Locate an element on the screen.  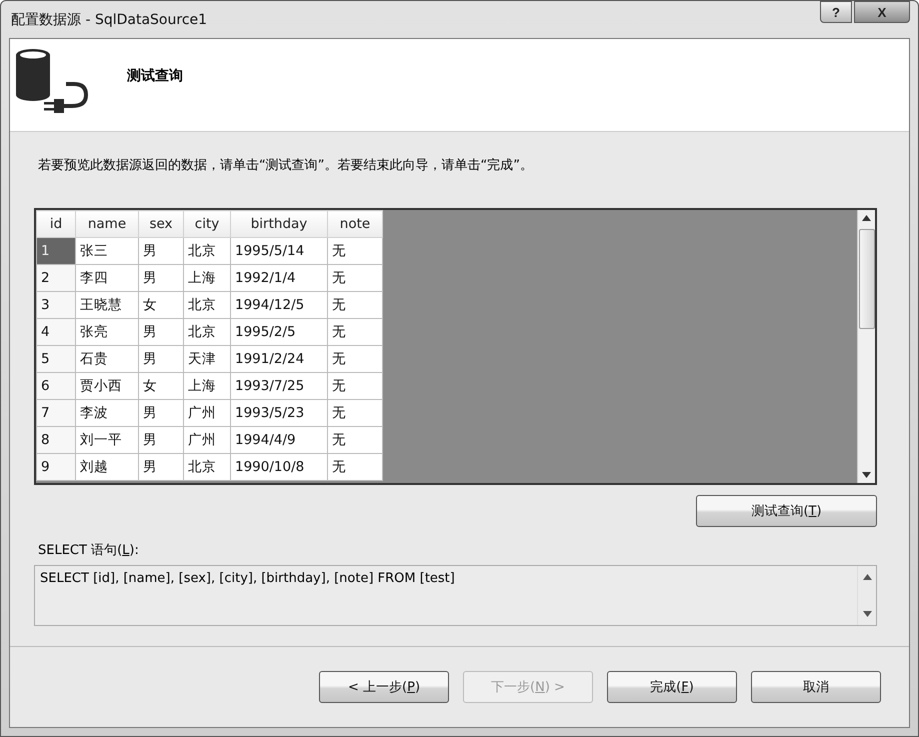
table-cell: 1993/7/25 is located at coordinates (279, 386).